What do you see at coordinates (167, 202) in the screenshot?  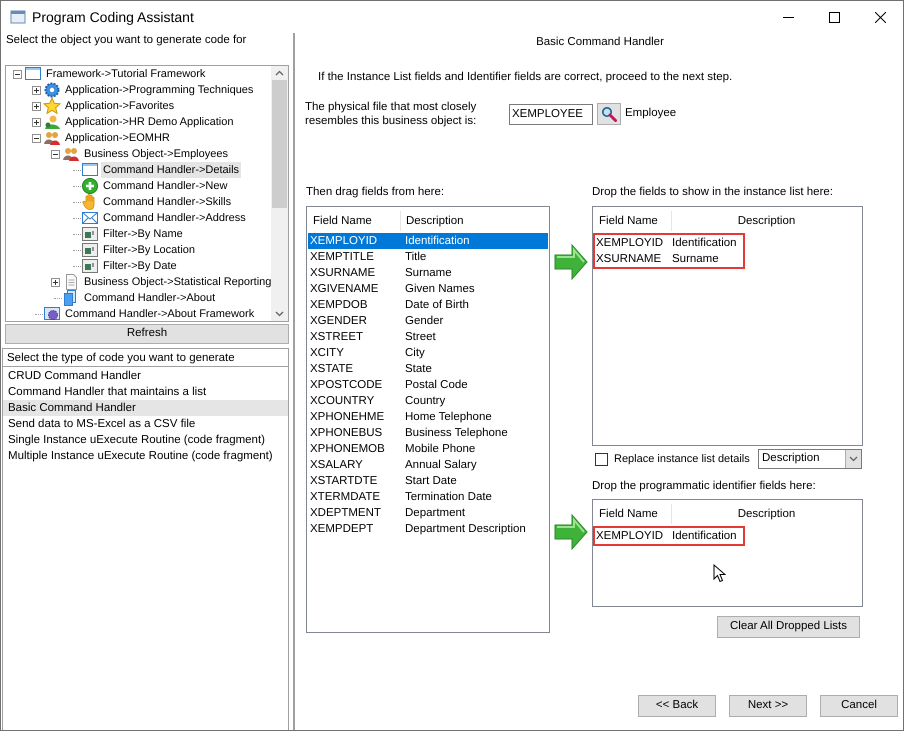 I see `tree-item: Command Handler->Skills` at bounding box center [167, 202].